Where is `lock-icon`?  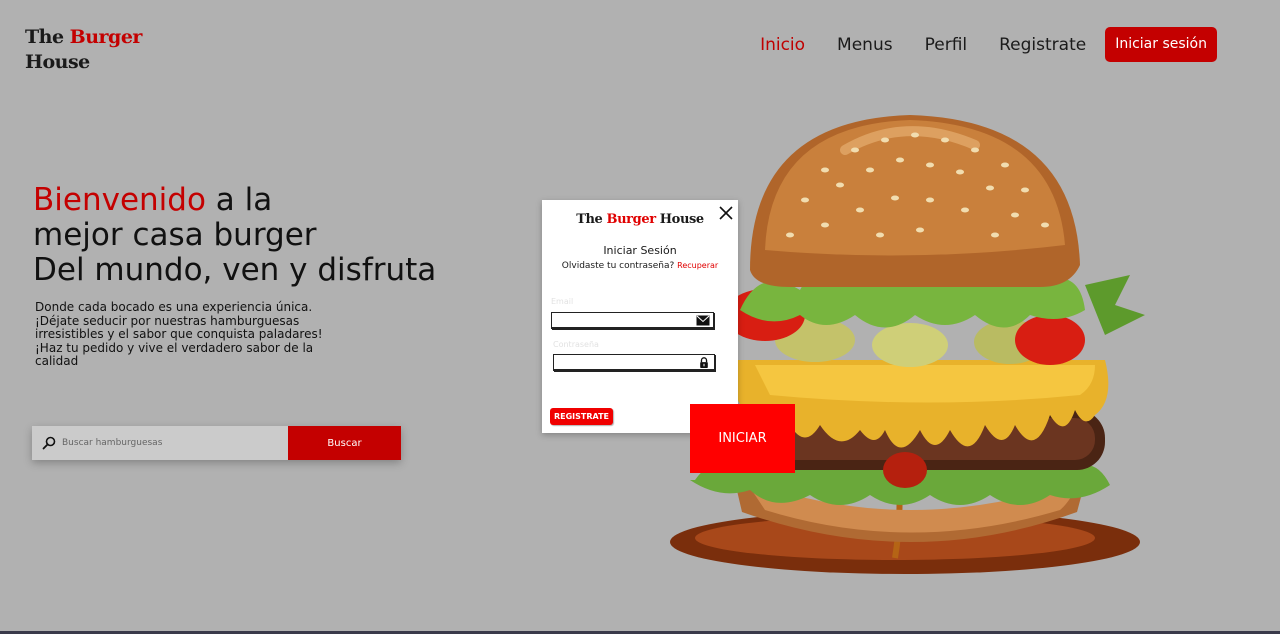
lock-icon is located at coordinates (704, 362).